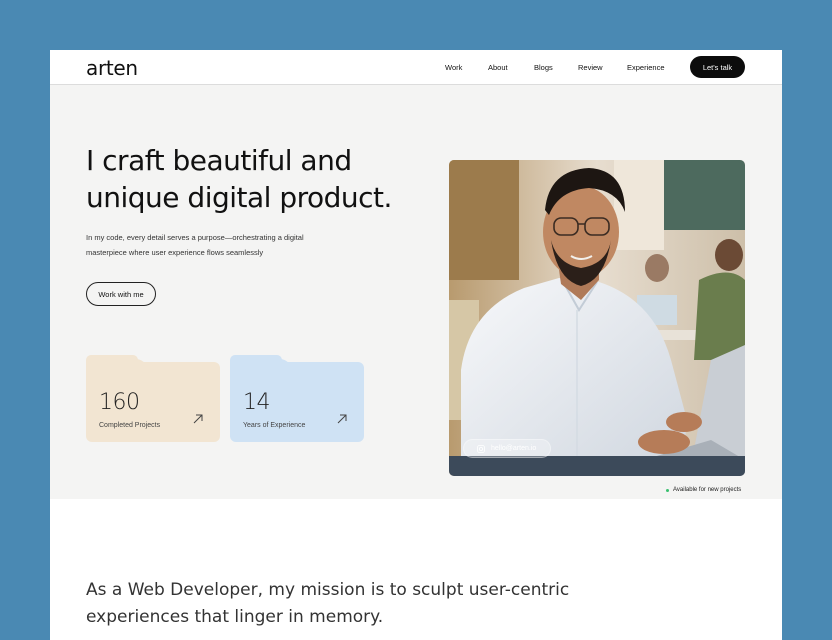 This screenshot has height=640, width=832. What do you see at coordinates (257, 402) in the screenshot?
I see `stat-value: 14` at bounding box center [257, 402].